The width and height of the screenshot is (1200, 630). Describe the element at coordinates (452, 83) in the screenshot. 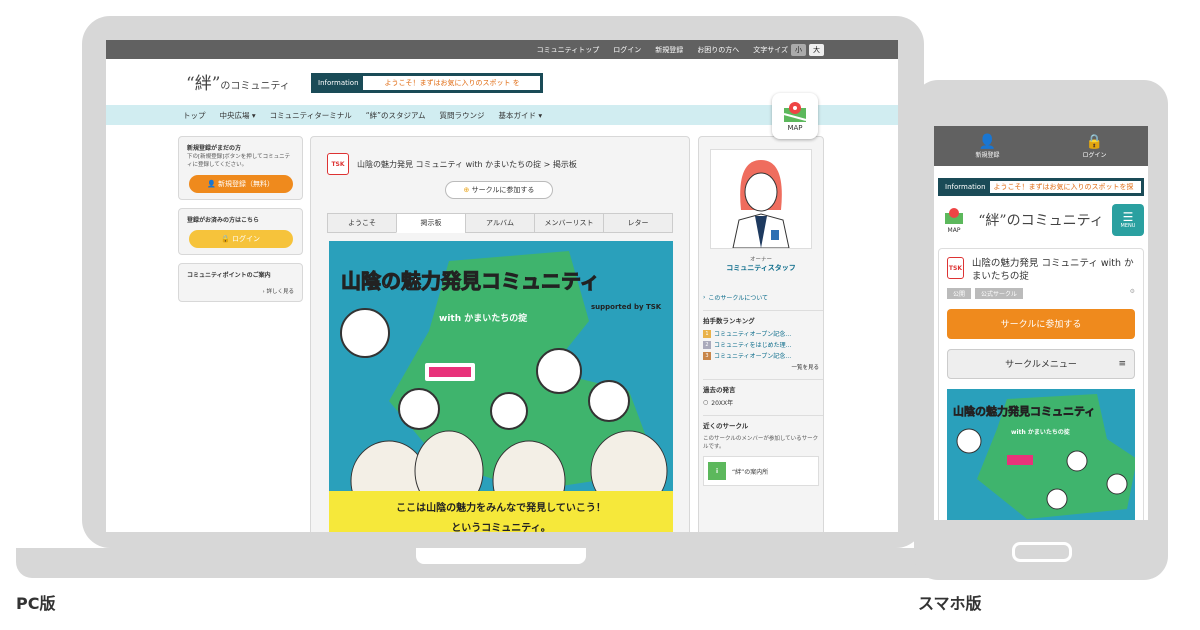

I see `info-text: ようこそ！まずはお気に入りのスポット を` at that location.